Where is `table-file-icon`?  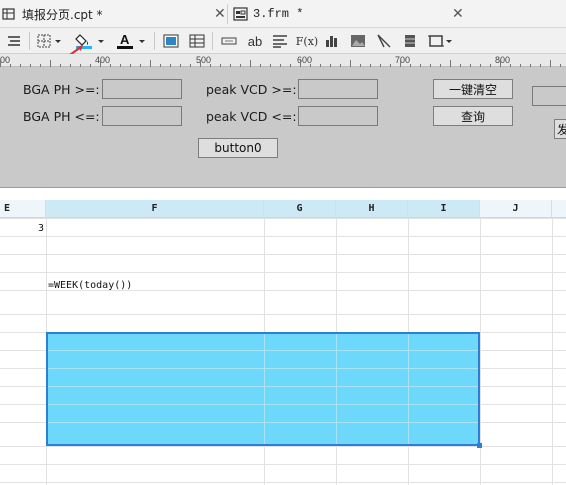
table-file-icon is located at coordinates (9, 14).